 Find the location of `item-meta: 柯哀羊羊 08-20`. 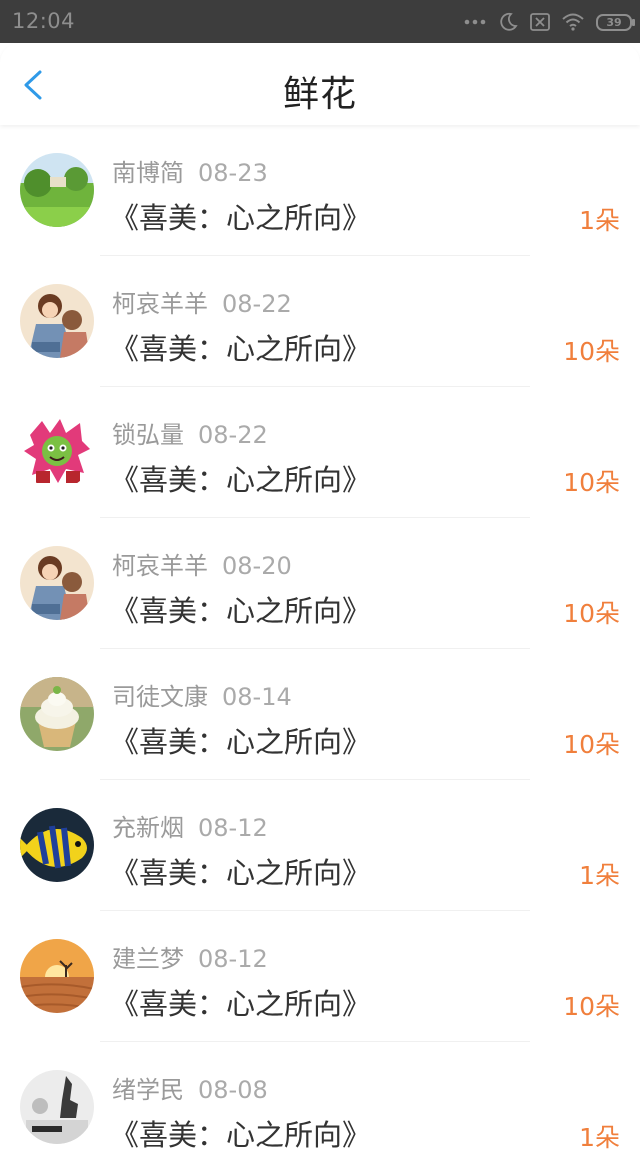

item-meta: 柯哀羊羊 08-20 is located at coordinates (202, 563).